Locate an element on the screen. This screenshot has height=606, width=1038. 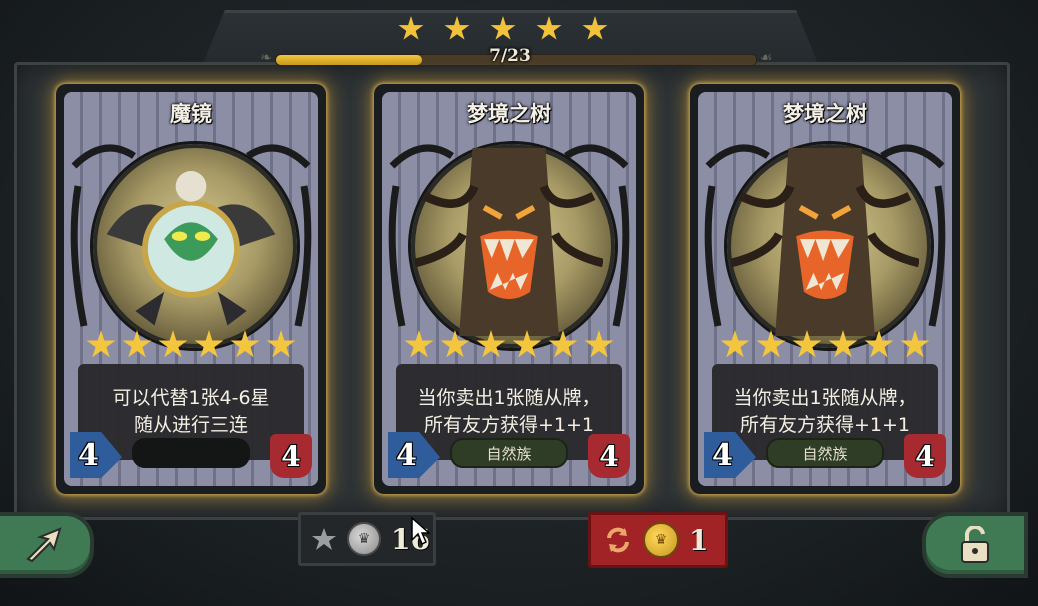
gold-crown-coin-icon: ♛ is located at coordinates (661, 540).